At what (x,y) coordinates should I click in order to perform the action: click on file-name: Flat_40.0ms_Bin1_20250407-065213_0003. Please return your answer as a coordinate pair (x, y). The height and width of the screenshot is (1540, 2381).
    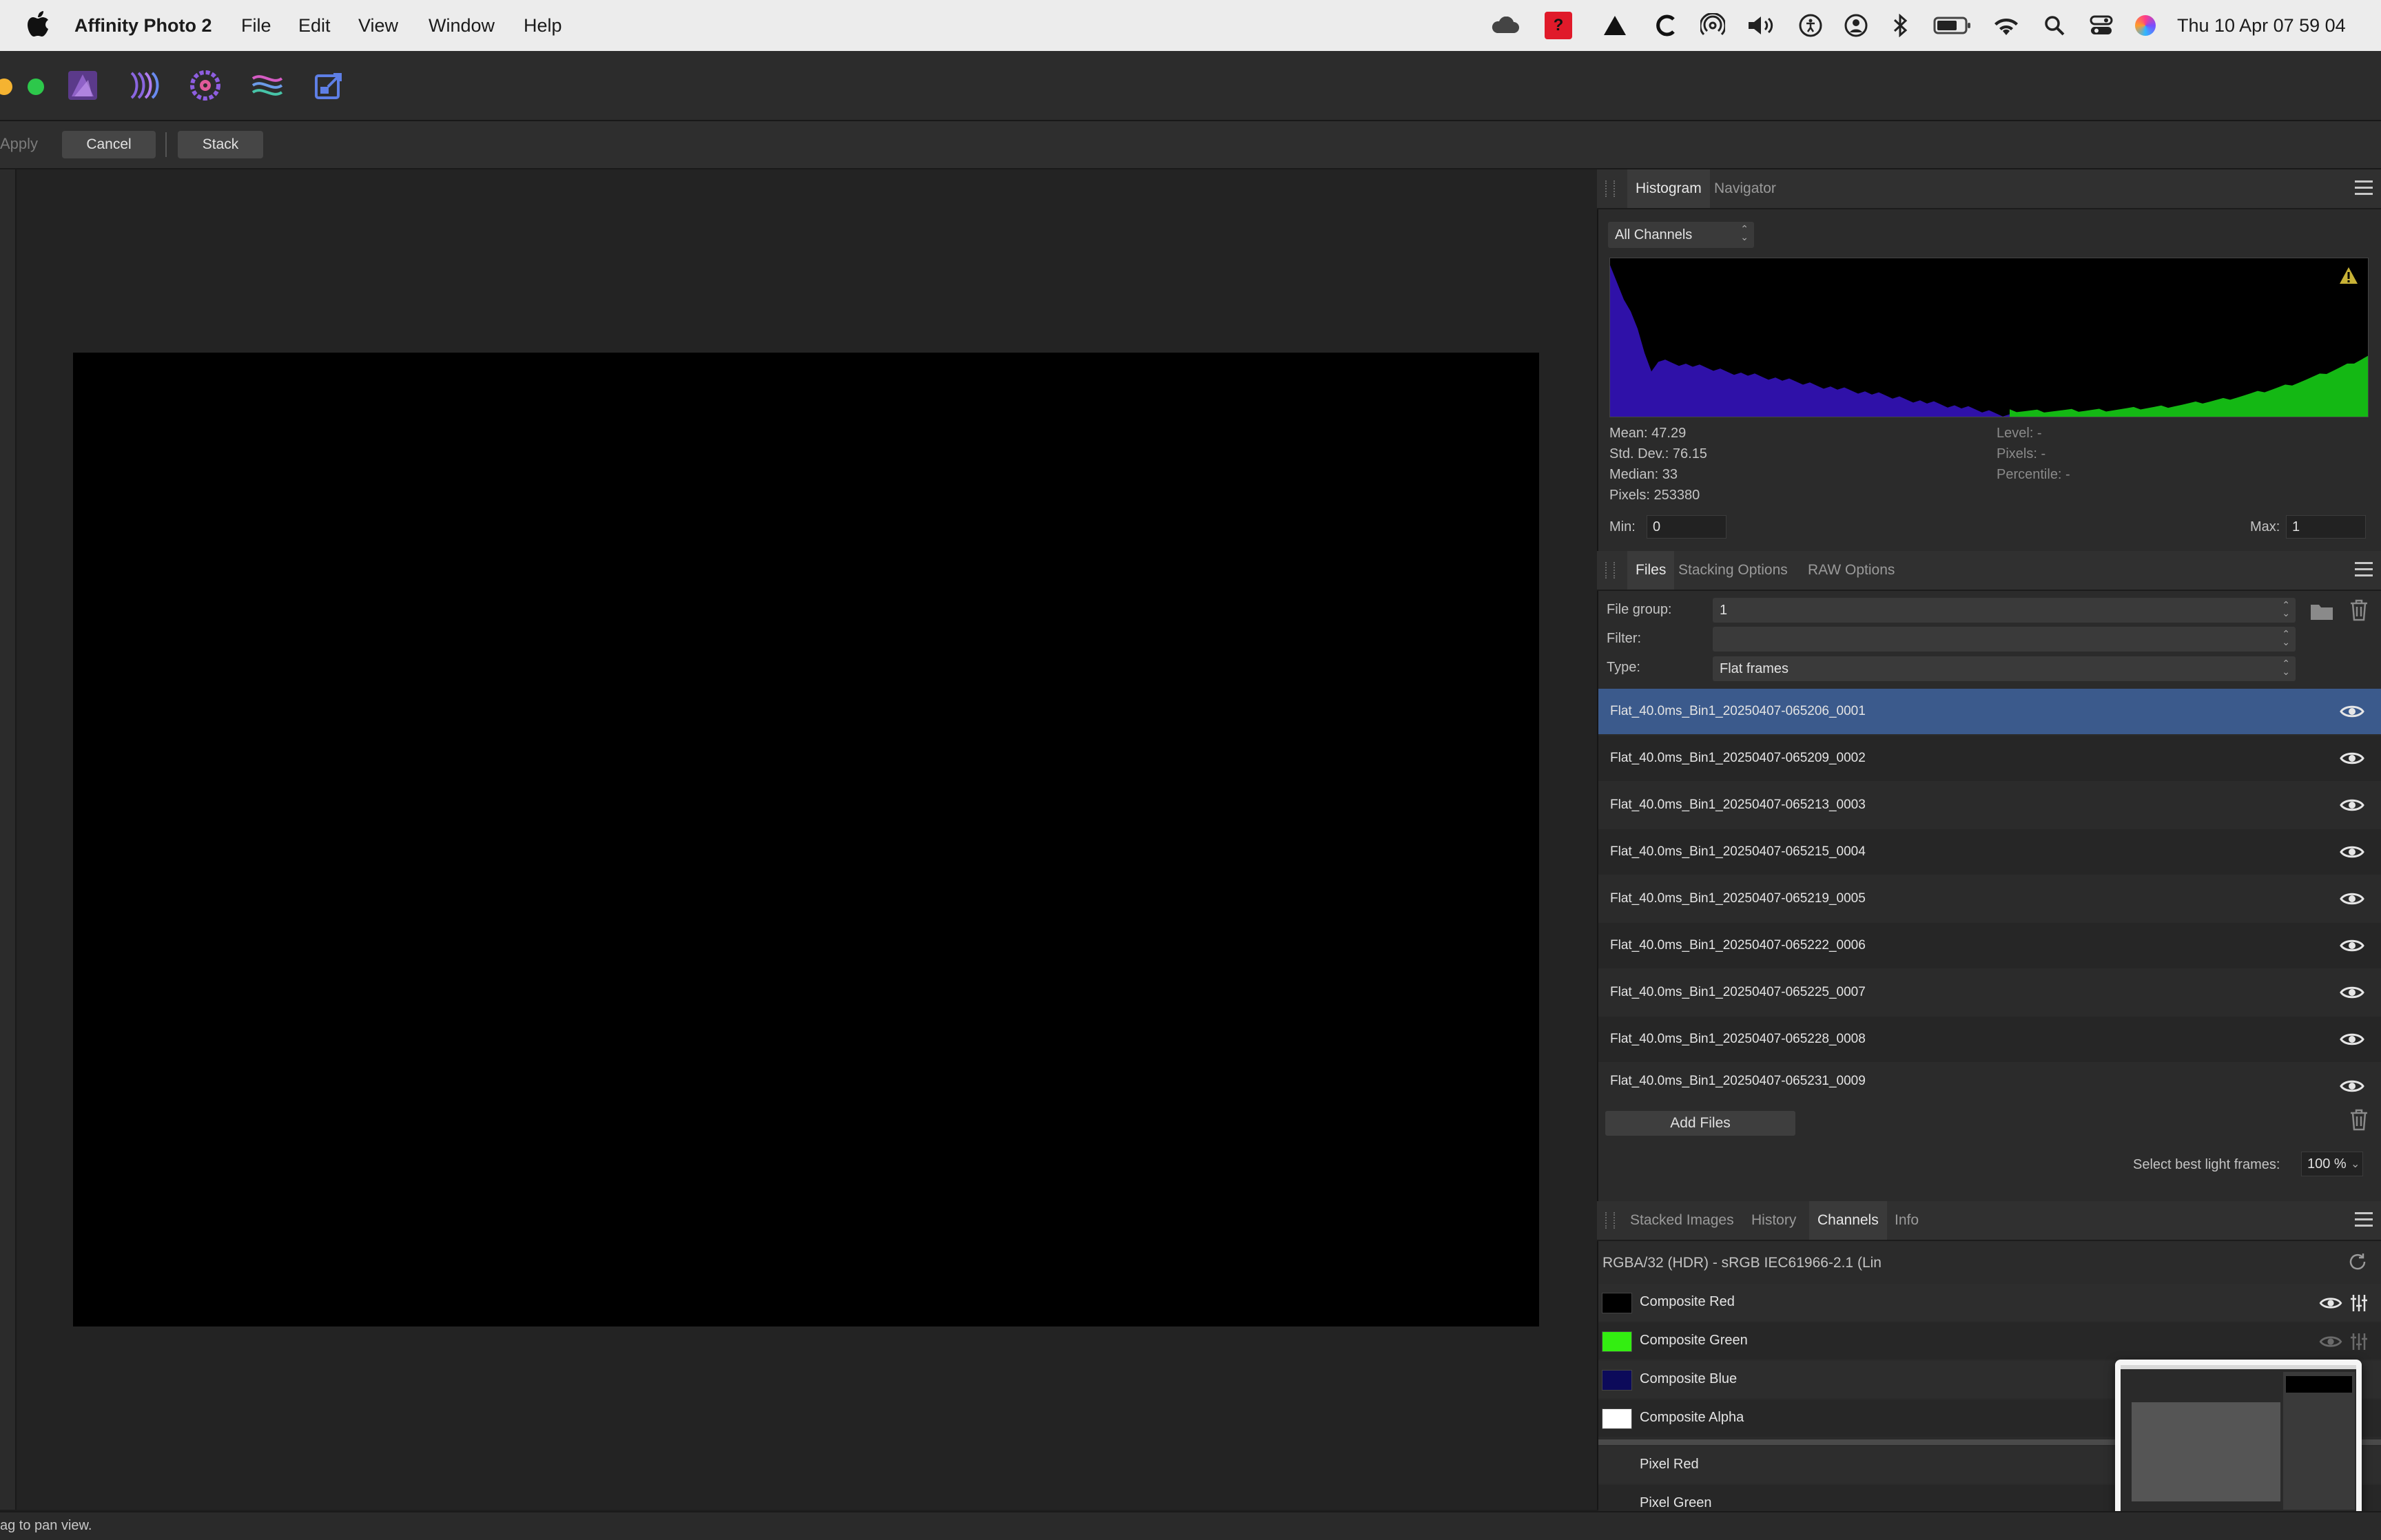
    Looking at the image, I should click on (1738, 805).